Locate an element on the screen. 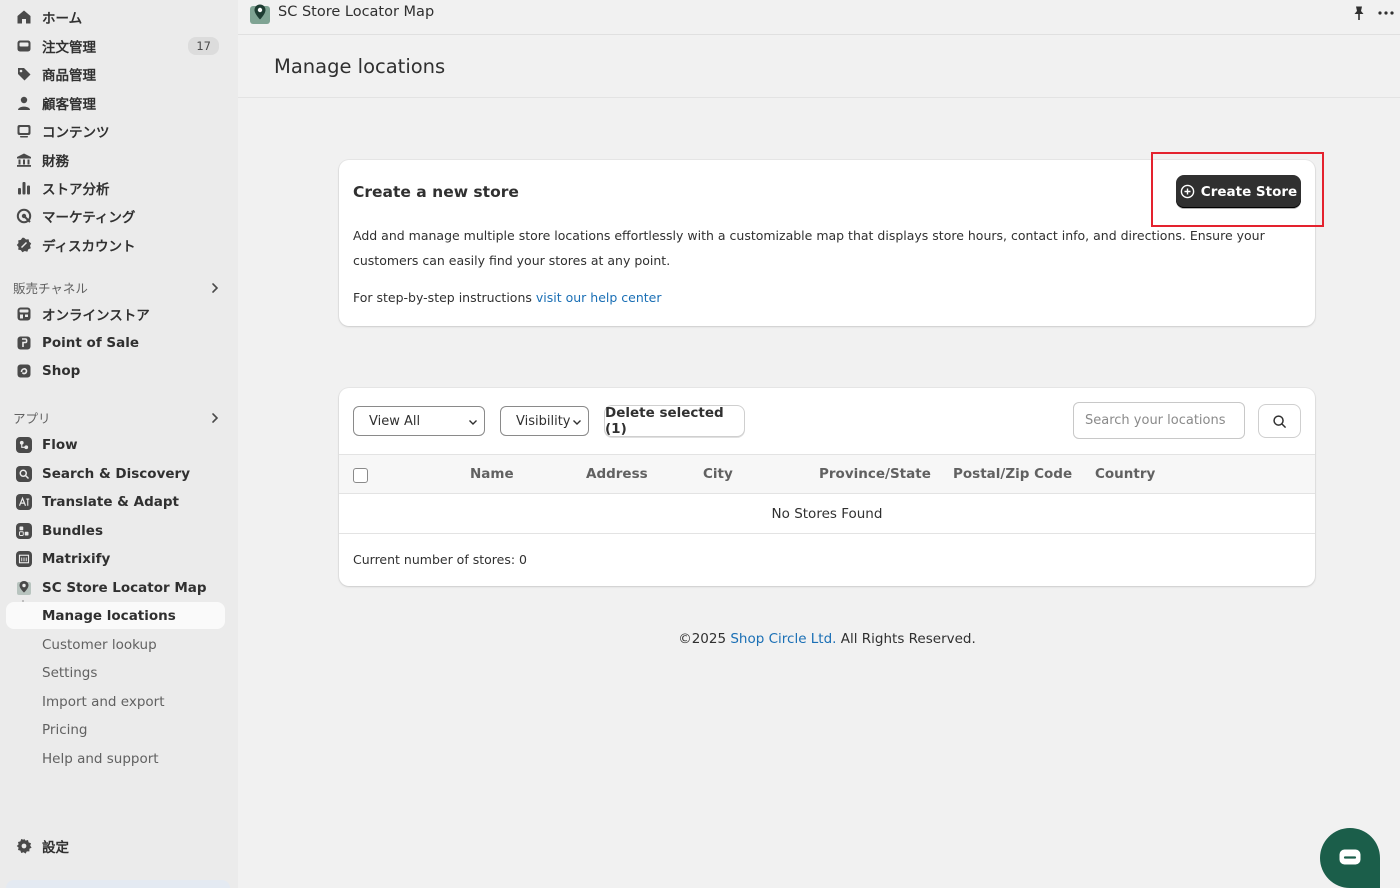 This screenshot has width=1400, height=888. sidebar-subitem-help-support: Help and support is located at coordinates (115, 758).